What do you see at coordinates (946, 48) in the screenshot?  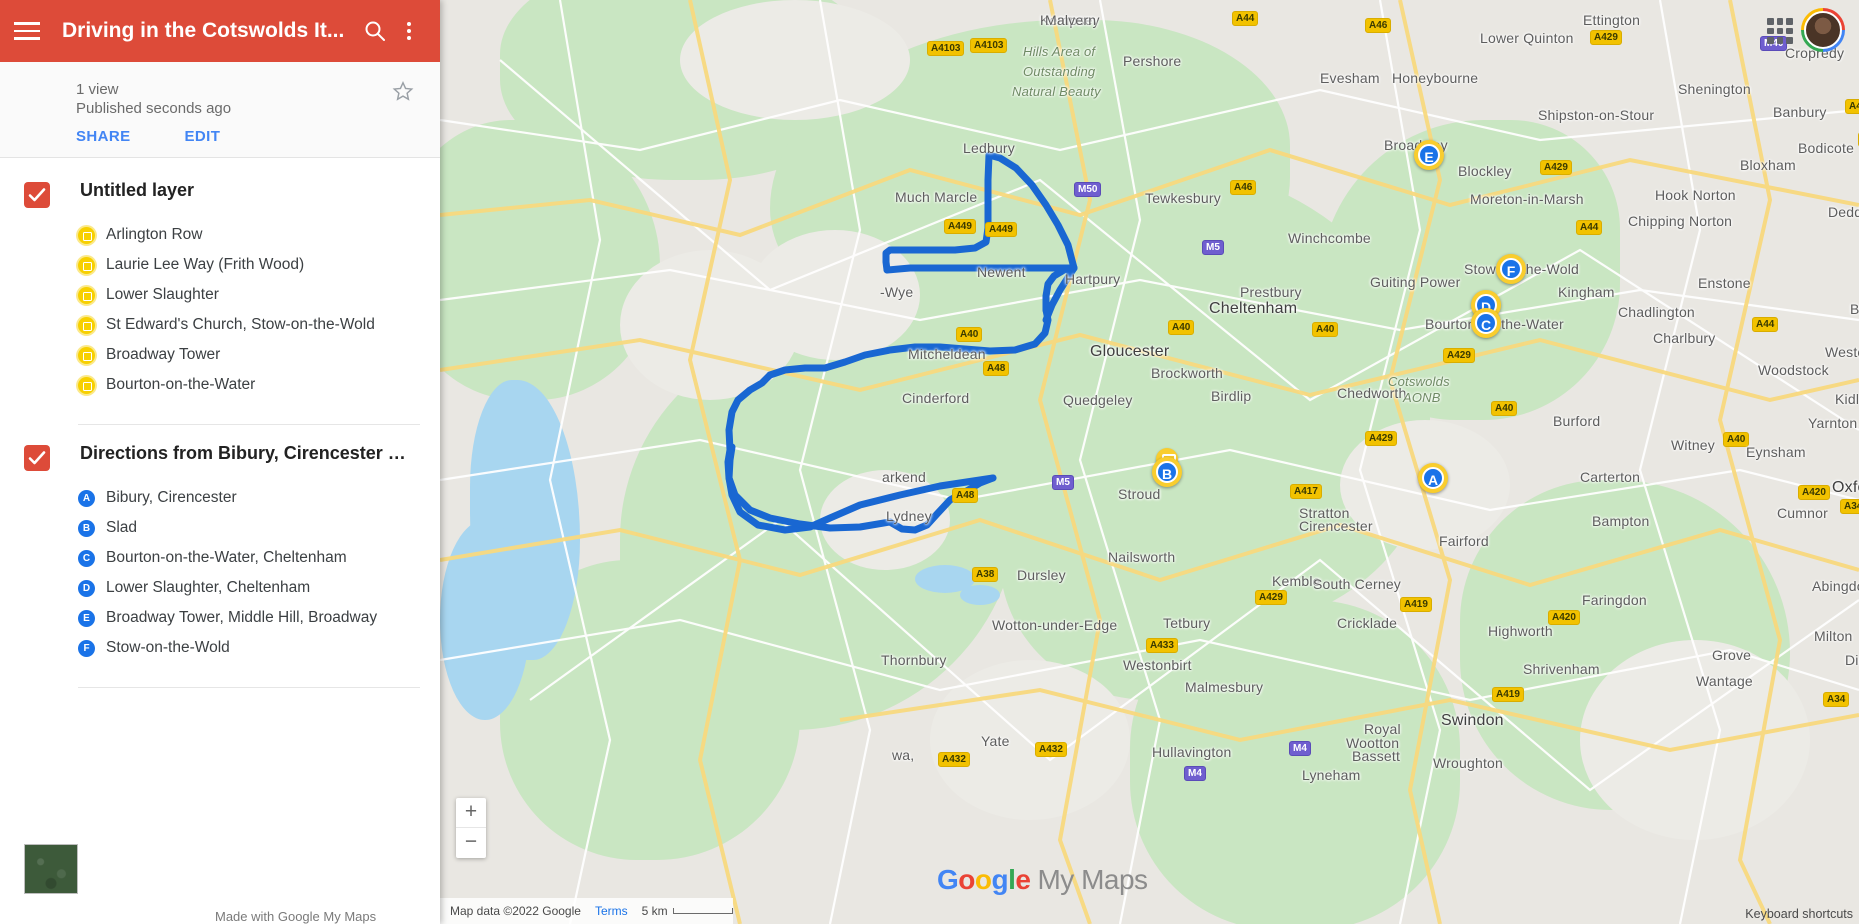 I see `road-shield-label: A4103` at bounding box center [946, 48].